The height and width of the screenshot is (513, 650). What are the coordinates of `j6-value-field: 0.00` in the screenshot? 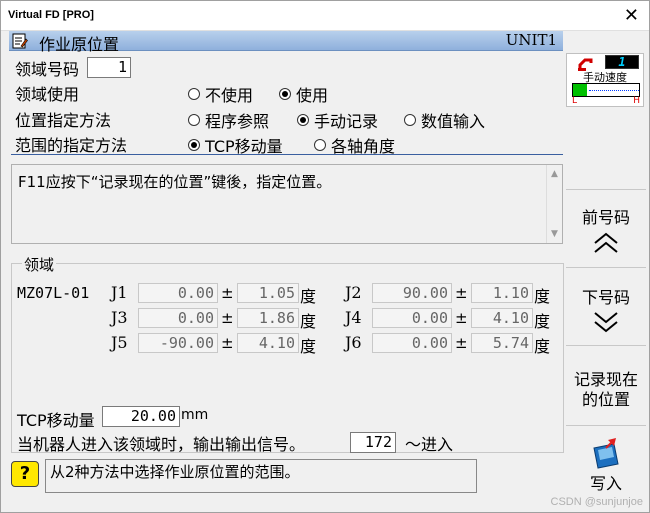 It's located at (412, 343).